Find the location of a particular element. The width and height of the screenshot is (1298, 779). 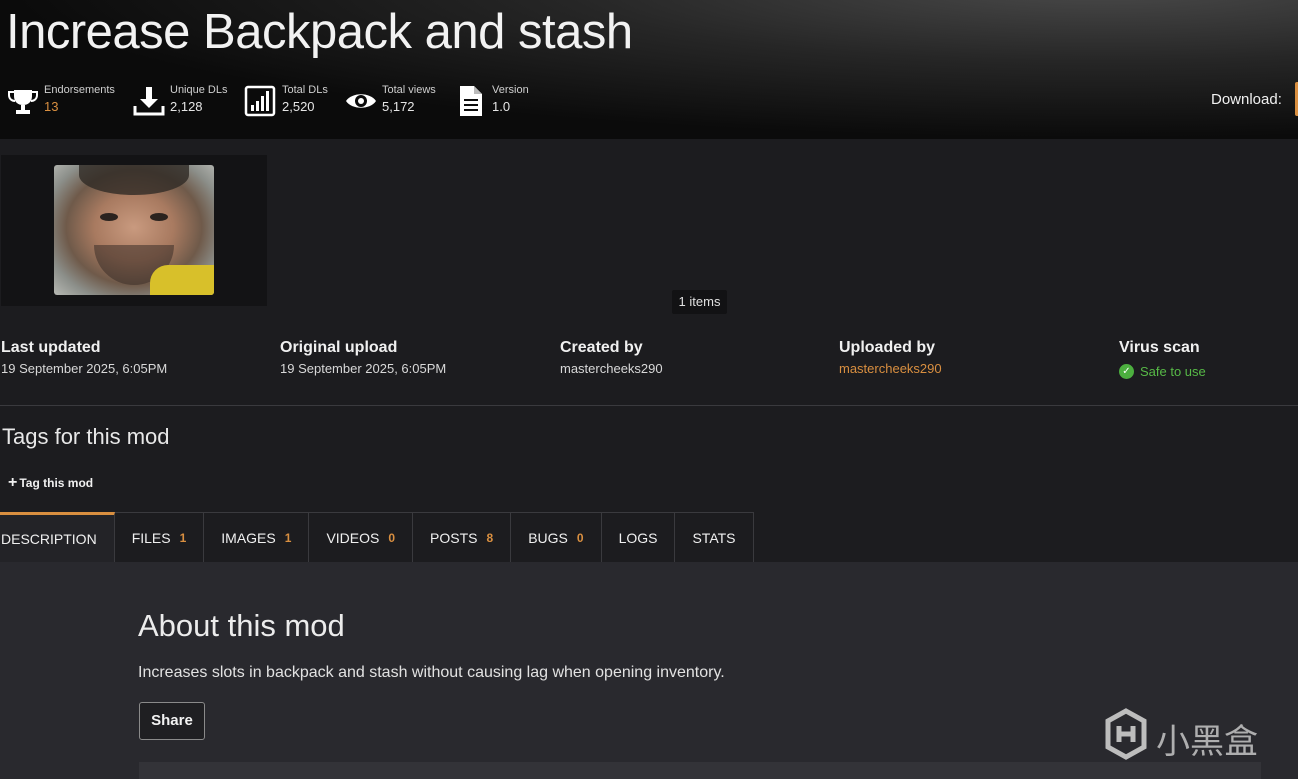

tab-label: FILES is located at coordinates (151, 537).